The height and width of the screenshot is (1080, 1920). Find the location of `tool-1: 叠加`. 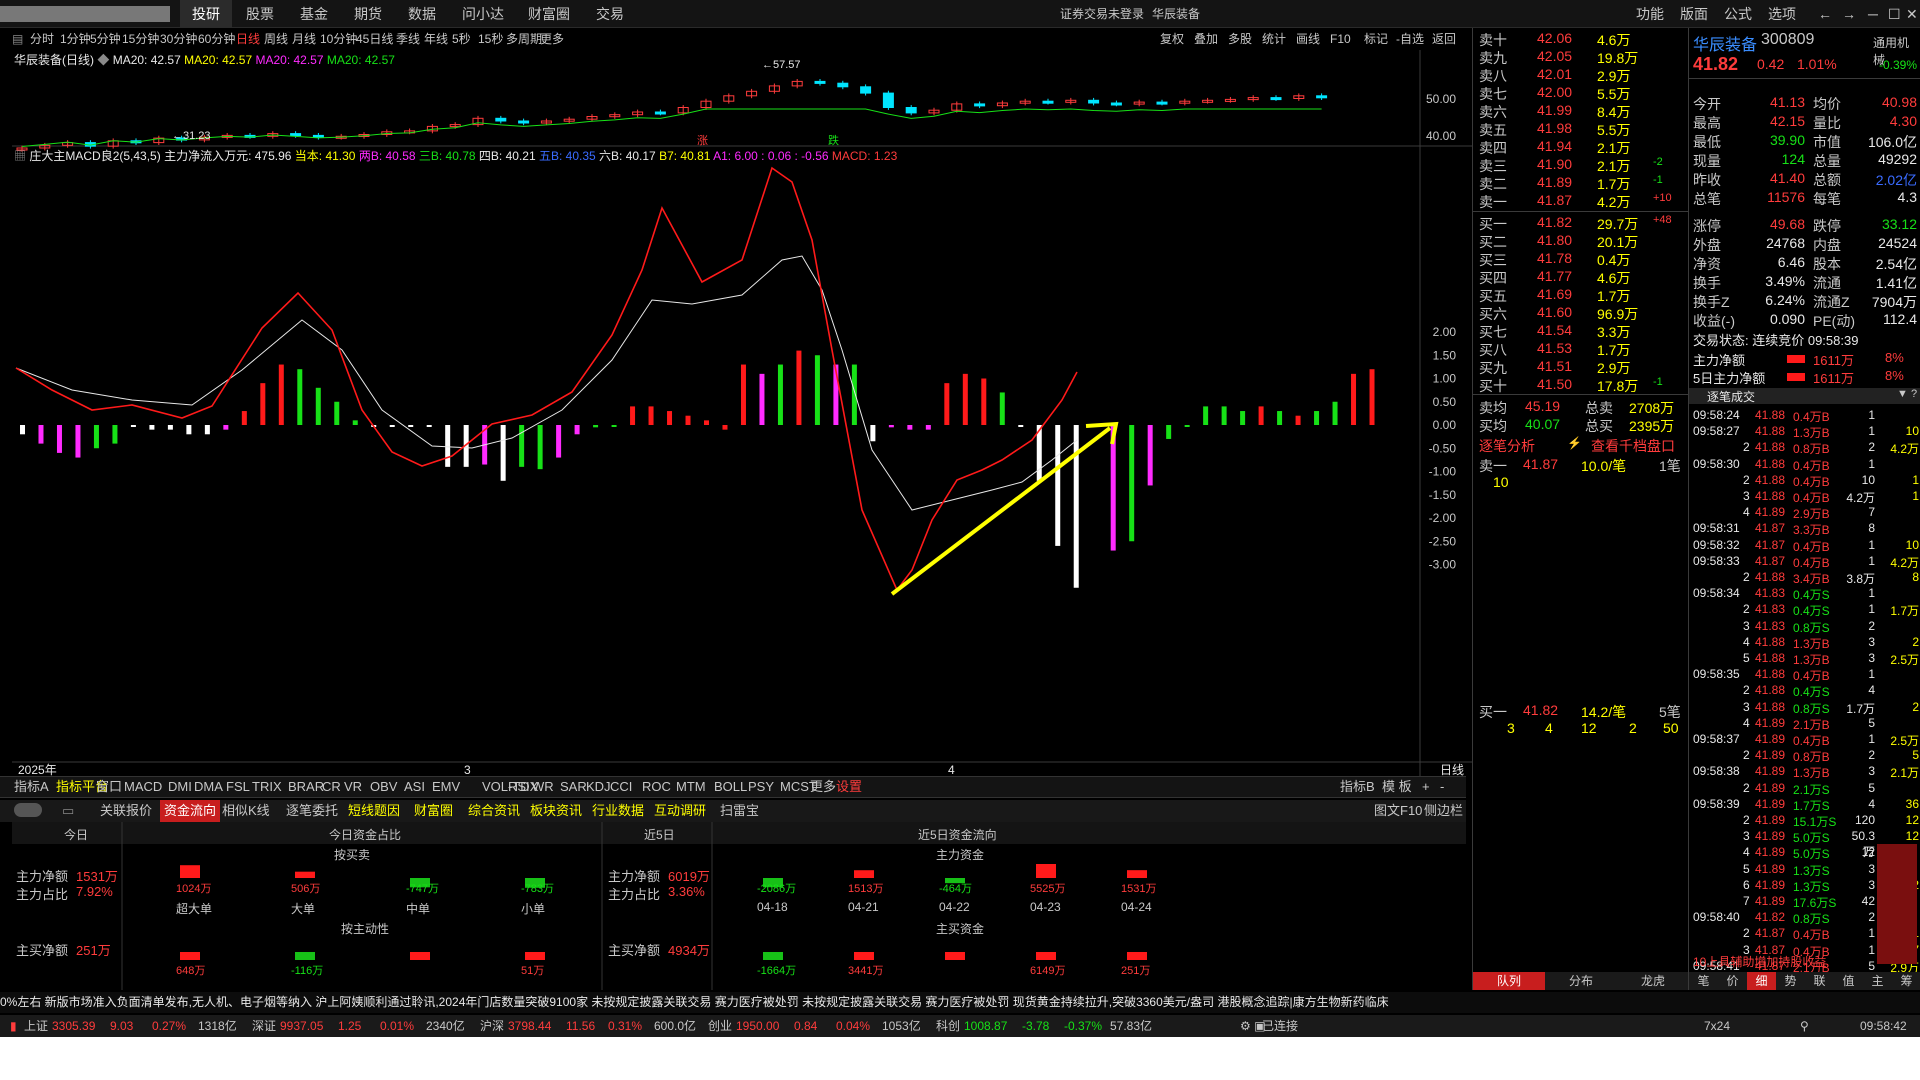

tool-1: 叠加 is located at coordinates (1206, 39).